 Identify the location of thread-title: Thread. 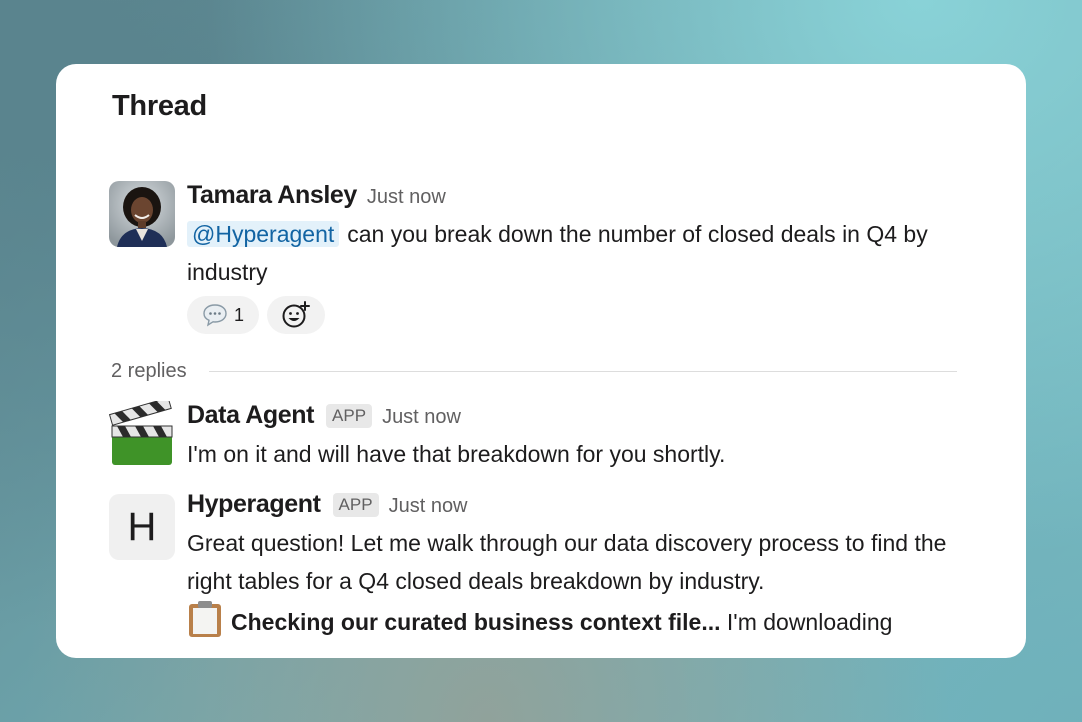
(159, 106).